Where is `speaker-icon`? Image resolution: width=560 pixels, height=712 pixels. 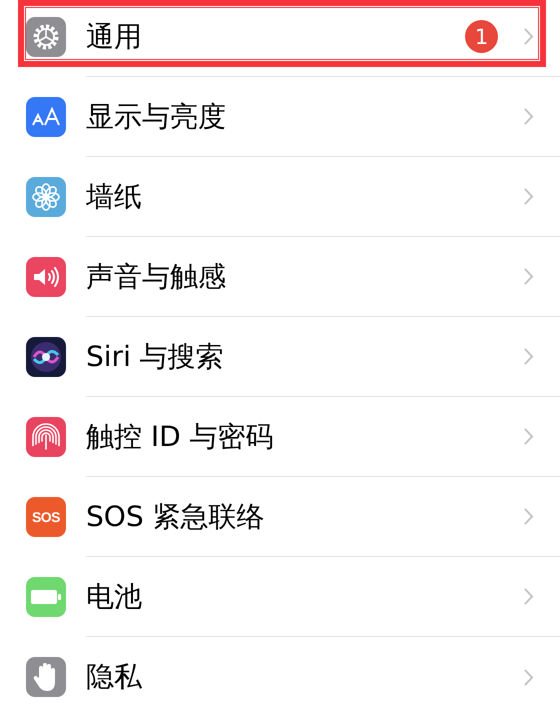
speaker-icon is located at coordinates (46, 277).